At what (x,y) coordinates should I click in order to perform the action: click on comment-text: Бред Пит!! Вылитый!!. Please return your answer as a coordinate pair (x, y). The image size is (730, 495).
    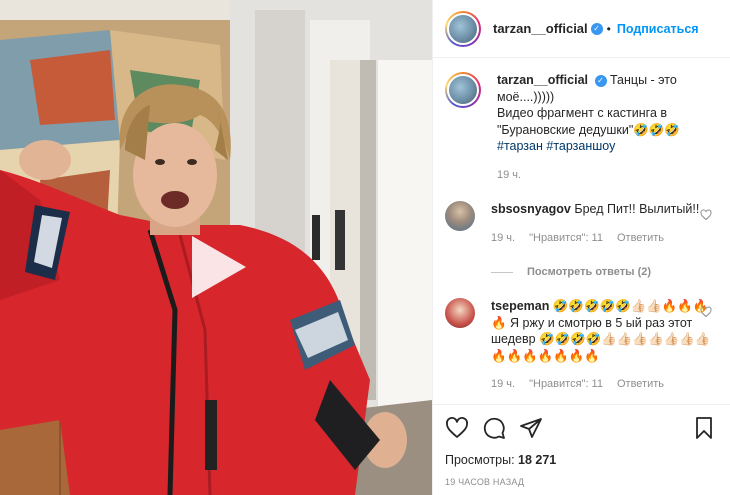
    Looking at the image, I should click on (637, 209).